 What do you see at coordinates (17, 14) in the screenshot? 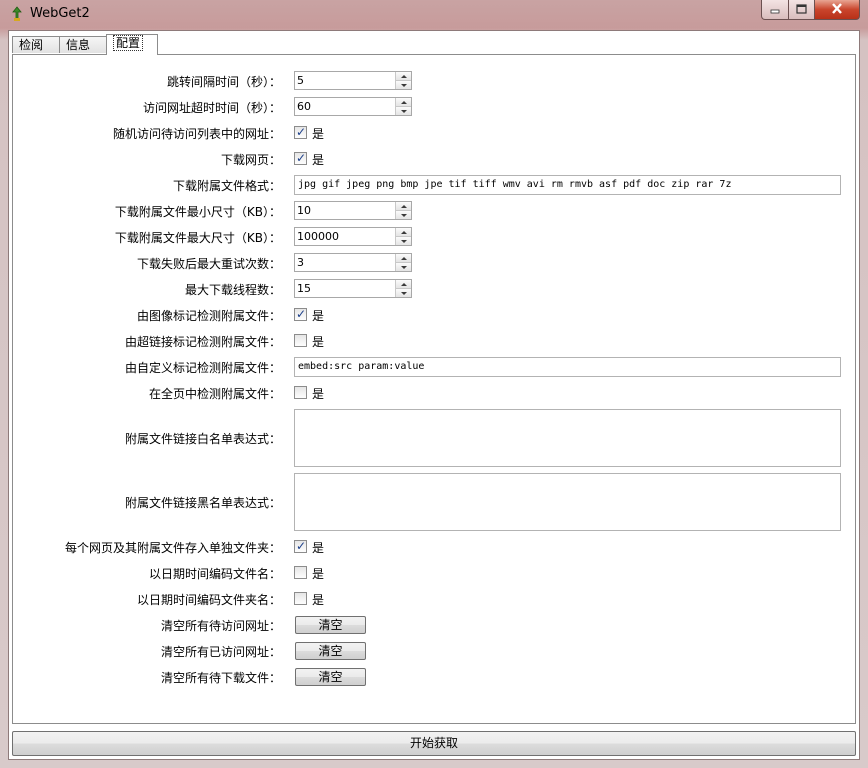
I see `app-icon` at bounding box center [17, 14].